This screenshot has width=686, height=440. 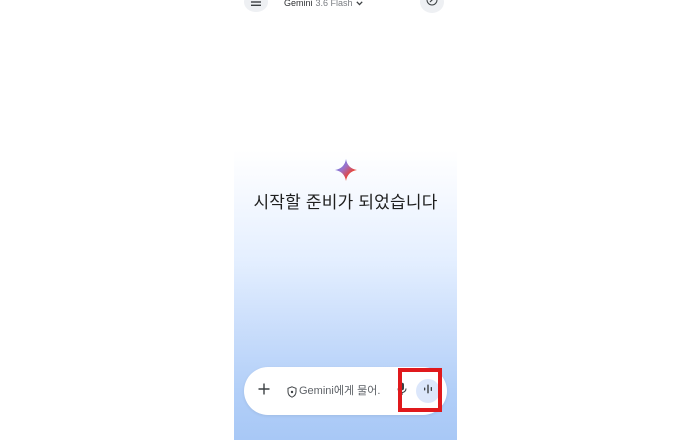 I want to click on app-name: Gemini, so click(x=298, y=4).